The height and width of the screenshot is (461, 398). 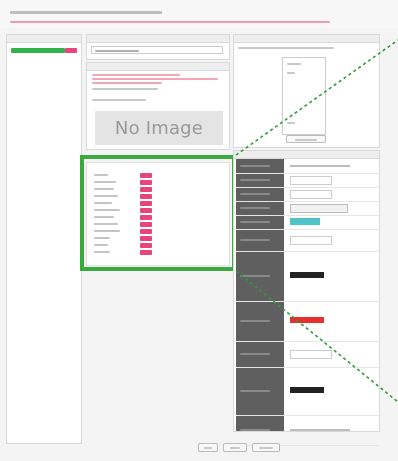 What do you see at coordinates (306, 139) in the screenshot?
I see `settings-apply-button` at bounding box center [306, 139].